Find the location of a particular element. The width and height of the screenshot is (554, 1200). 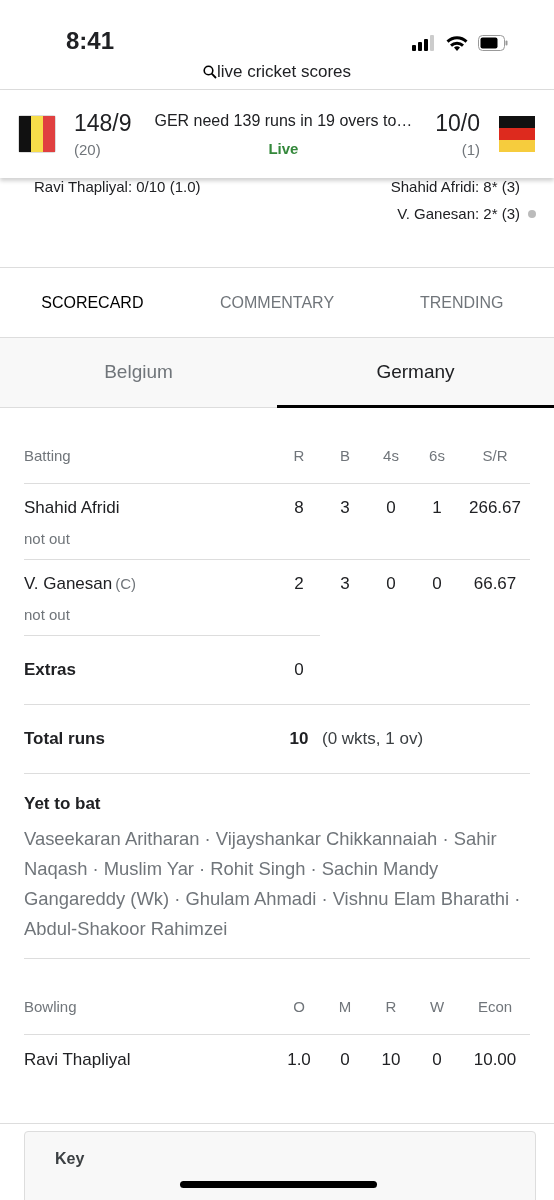

table-cell-text: 2 is located at coordinates (299, 584).